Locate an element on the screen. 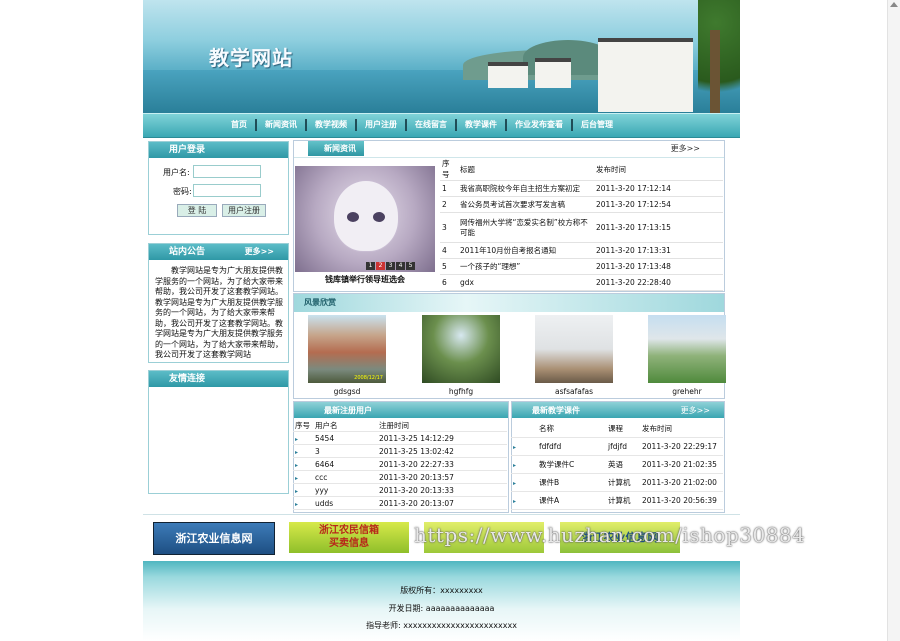 Image resolution: width=900 pixels, height=641 pixels. slide-dot: 3 is located at coordinates (390, 266).